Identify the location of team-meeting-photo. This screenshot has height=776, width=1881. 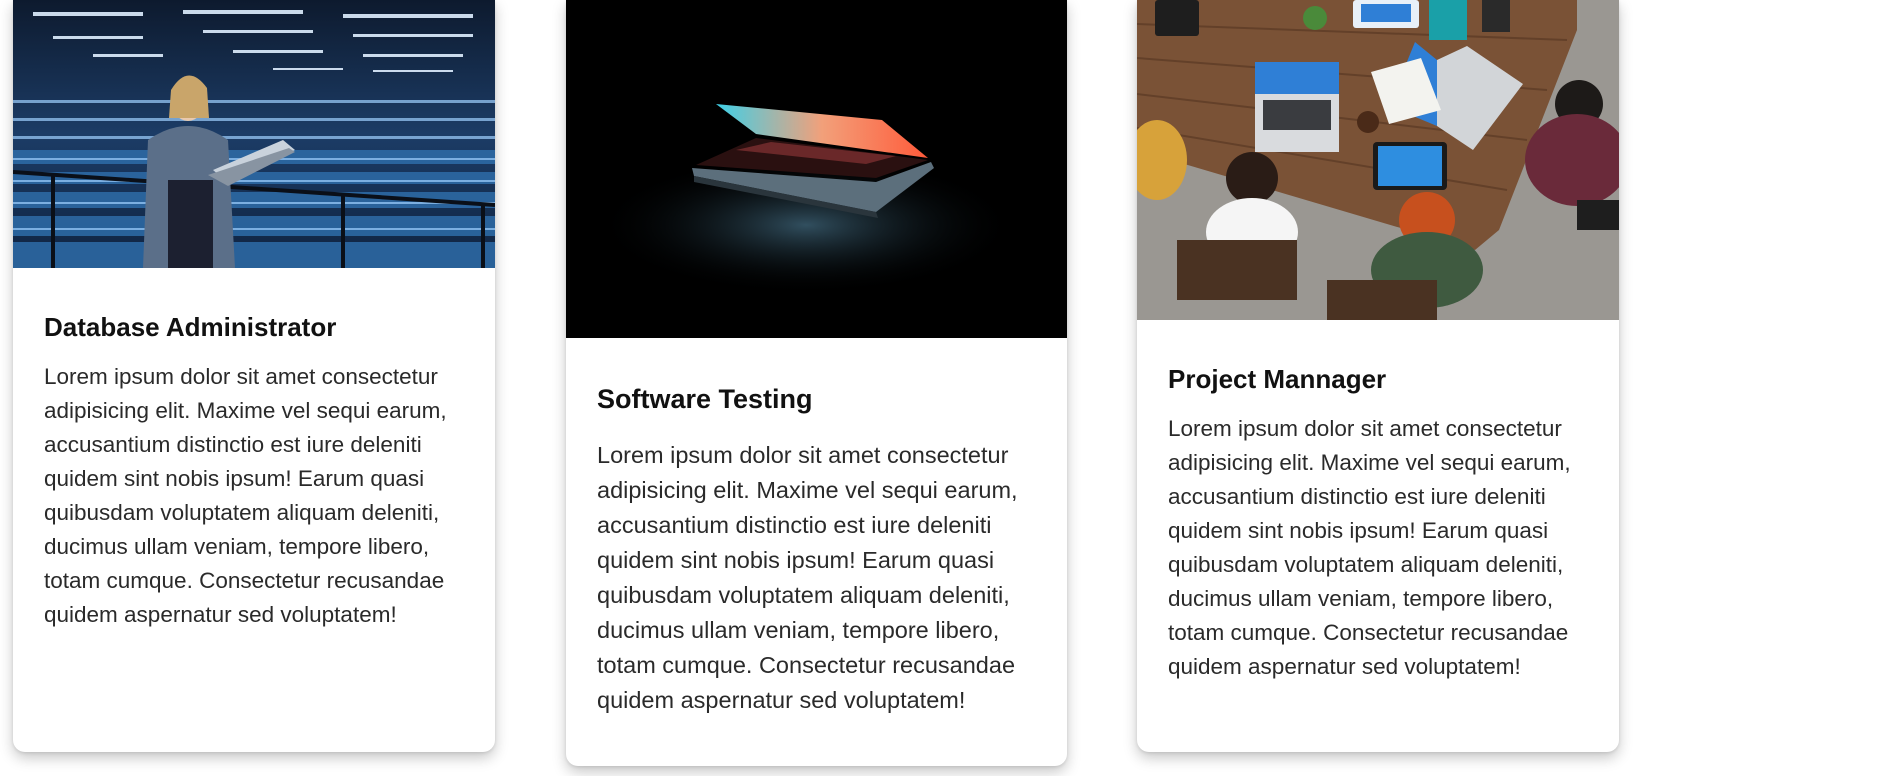
(1378, 160).